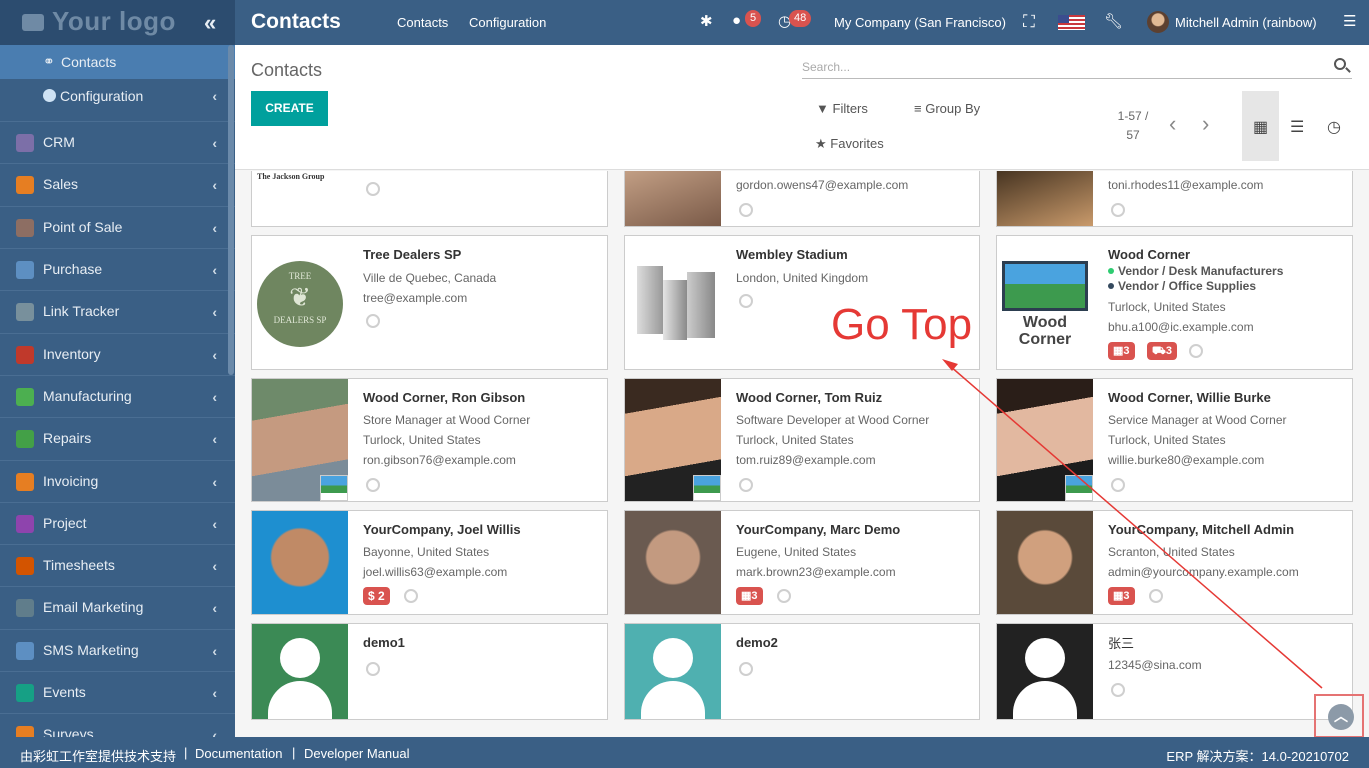  What do you see at coordinates (920, 22) in the screenshot?
I see `company-switcher: My Company (San Francisco)` at bounding box center [920, 22].